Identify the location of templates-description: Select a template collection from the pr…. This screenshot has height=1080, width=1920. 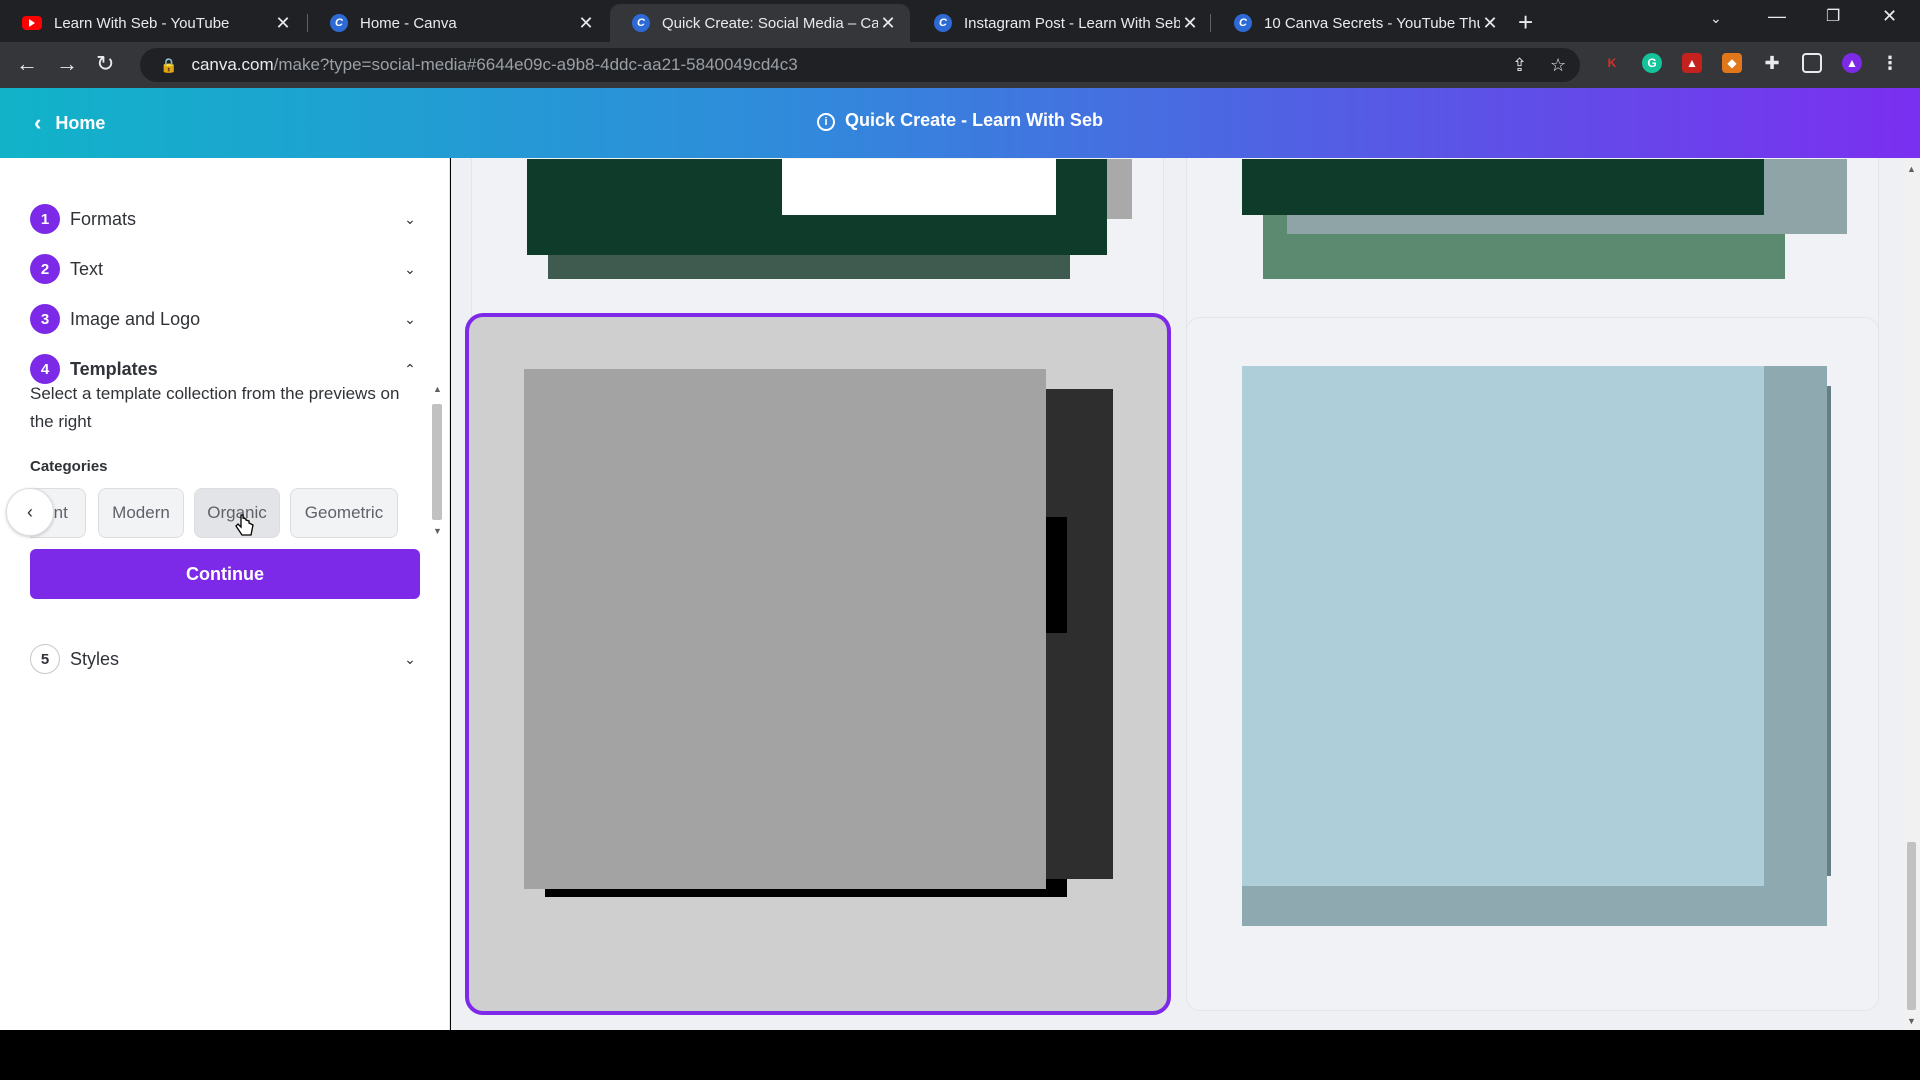
(215, 407).